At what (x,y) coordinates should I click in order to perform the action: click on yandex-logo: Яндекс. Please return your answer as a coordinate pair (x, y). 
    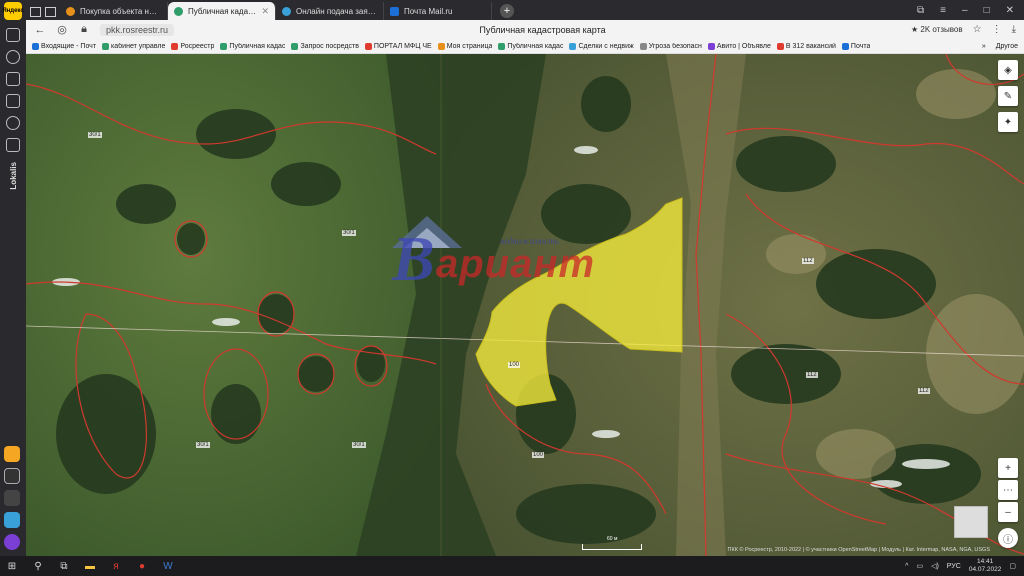
    Looking at the image, I should click on (13, 11).